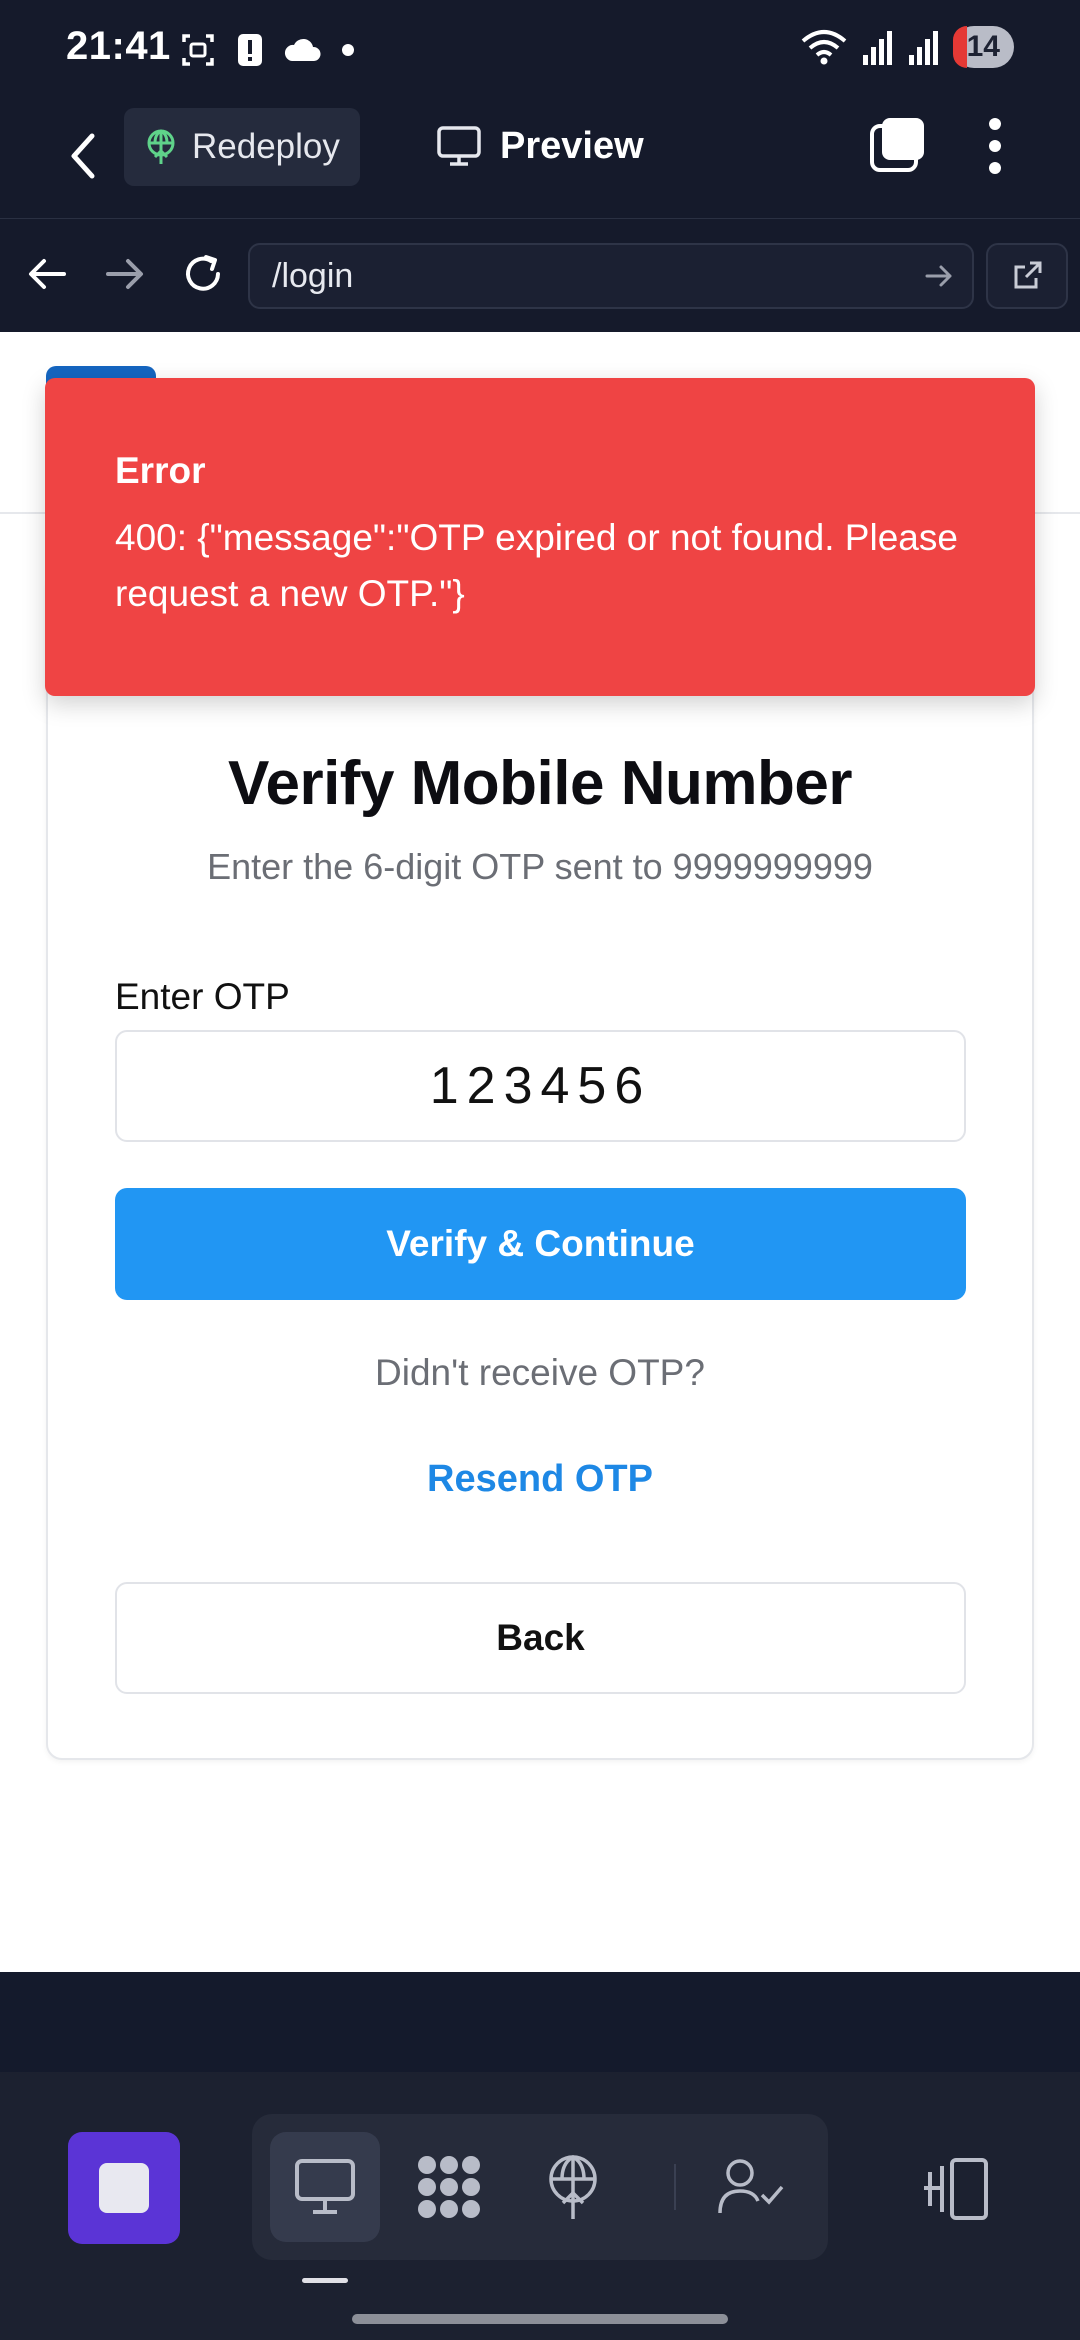  What do you see at coordinates (540, 866) in the screenshot?
I see `page-subtitle: Enter the 6-digit OTP sent to 9999999999` at bounding box center [540, 866].